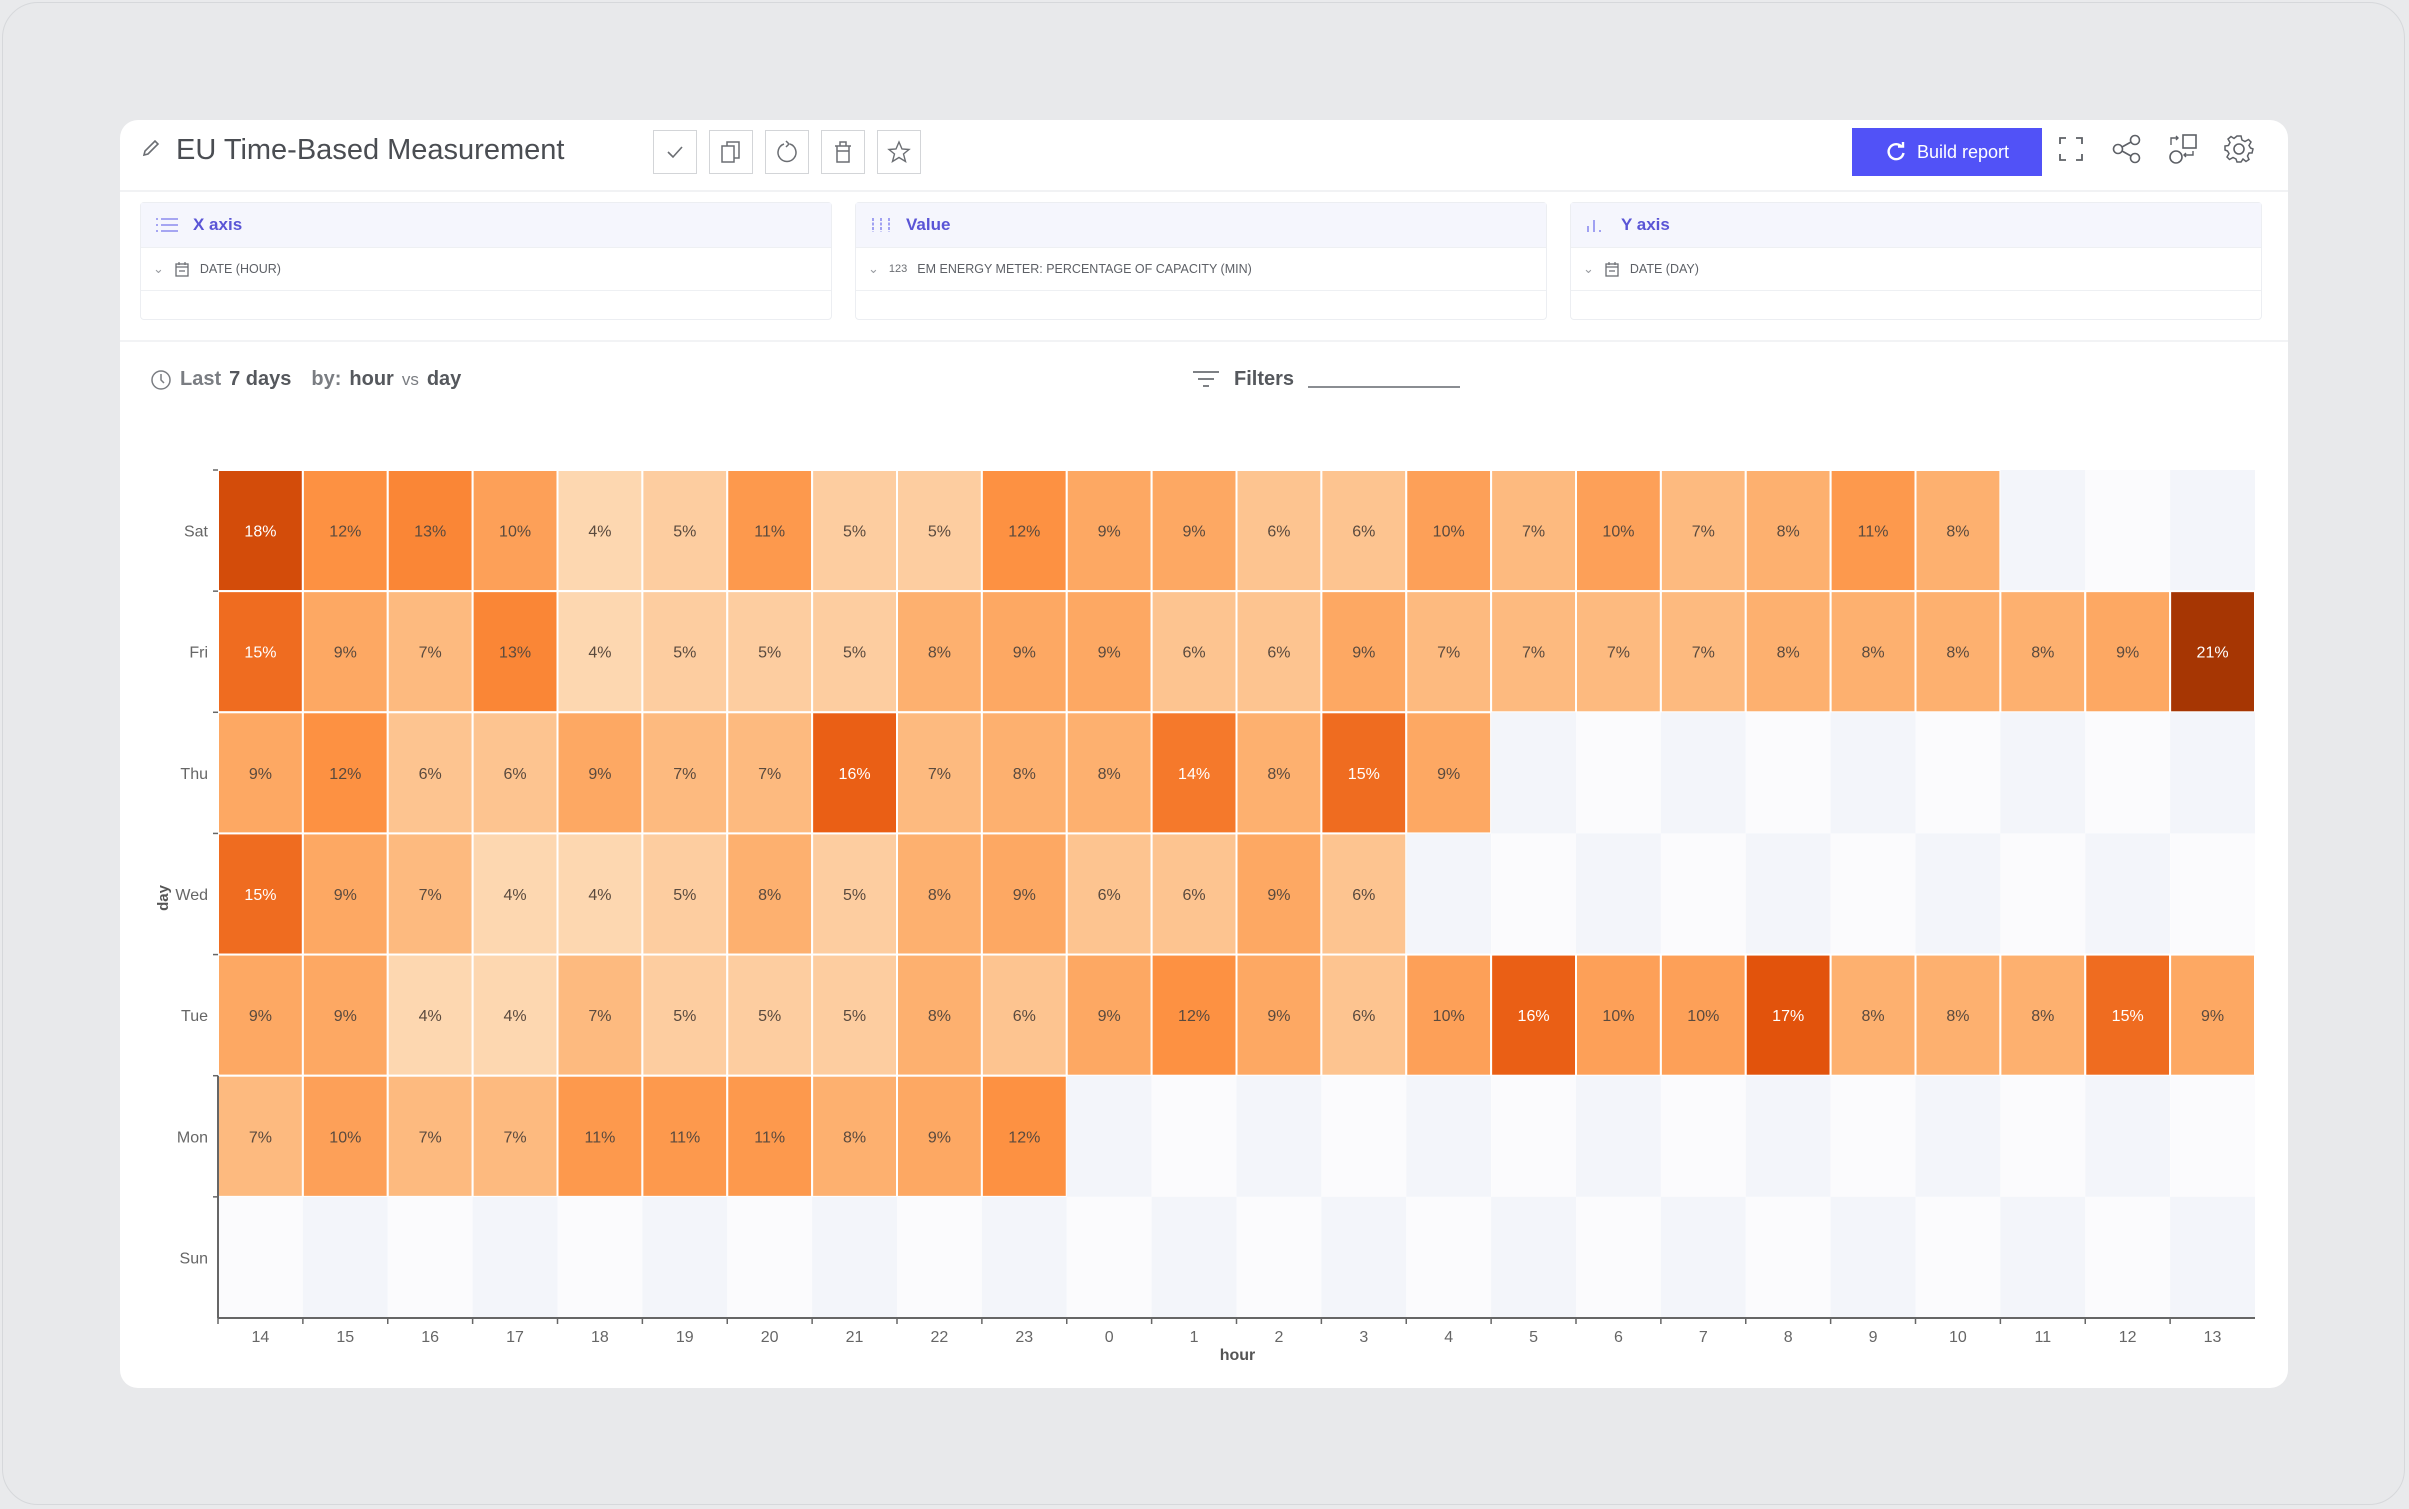  What do you see at coordinates (1278, 653) in the screenshot?
I see `heatmap-cell-label: 6%` at bounding box center [1278, 653].